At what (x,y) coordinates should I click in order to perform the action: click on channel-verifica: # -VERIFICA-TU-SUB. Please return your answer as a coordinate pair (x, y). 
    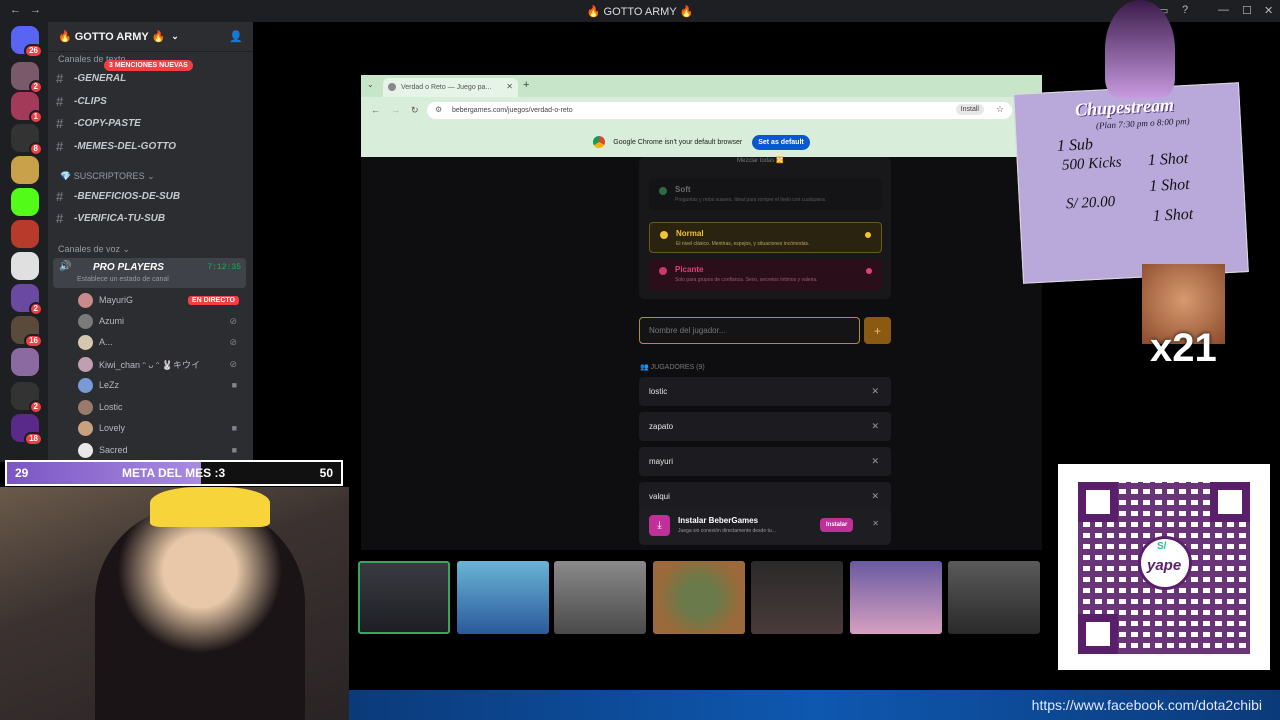
    Looking at the image, I should click on (151, 218).